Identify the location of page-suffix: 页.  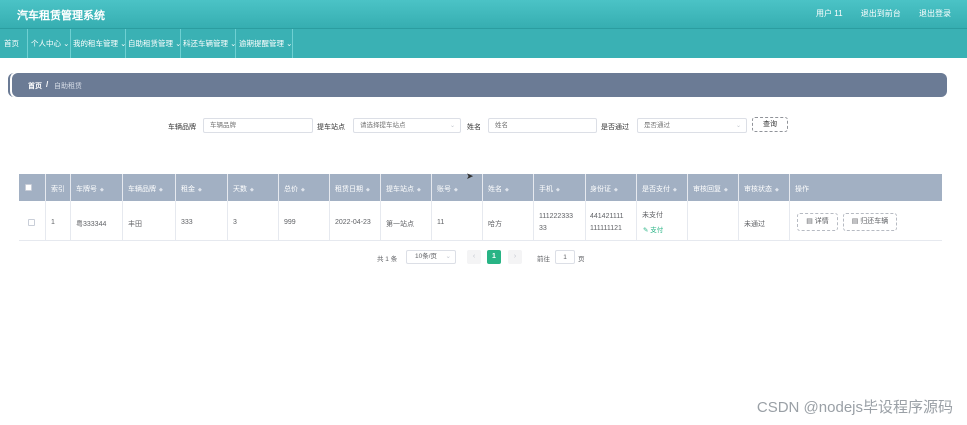
(581, 259).